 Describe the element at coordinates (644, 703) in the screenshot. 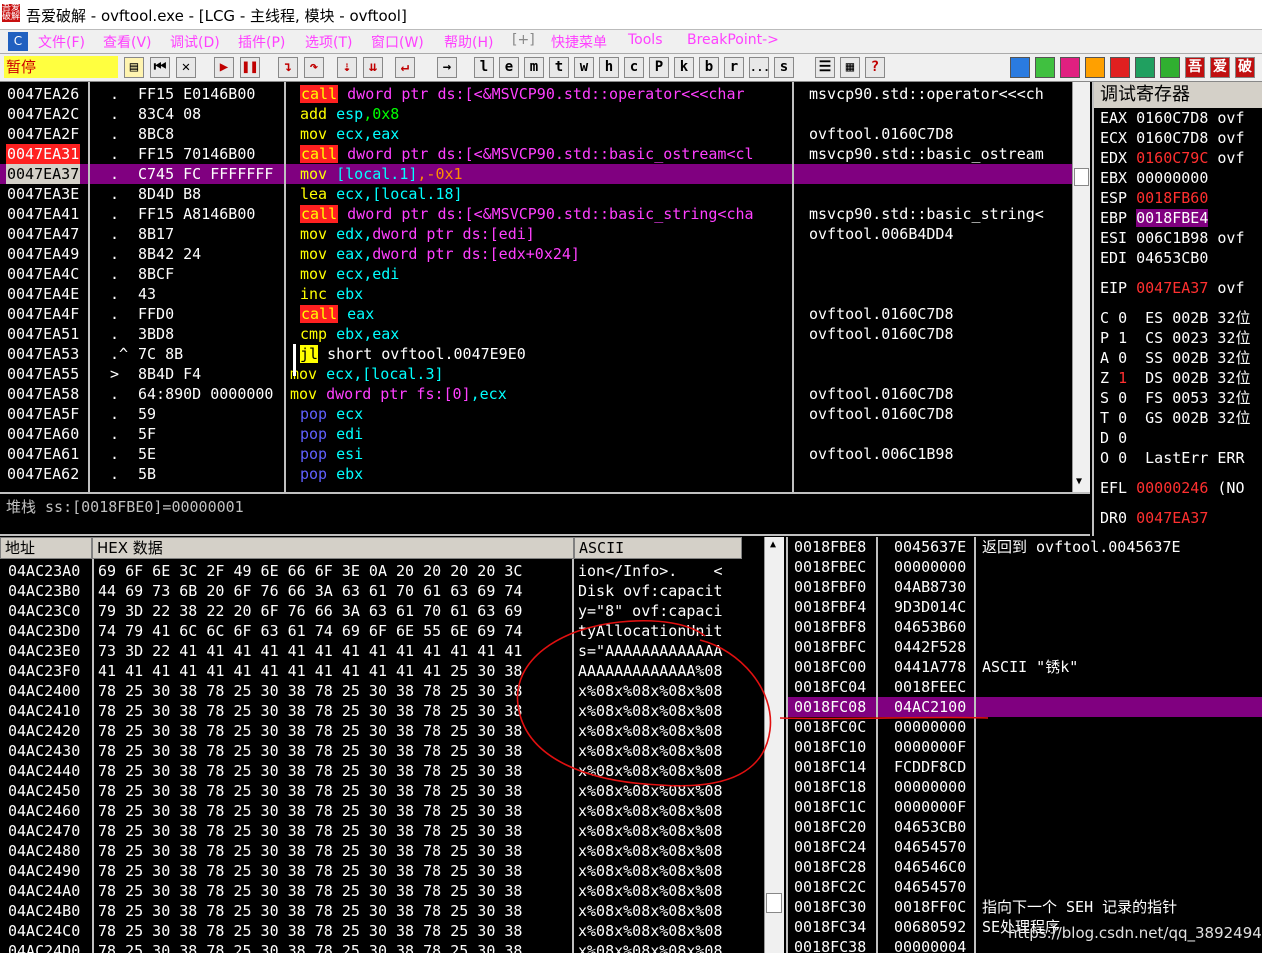

I see `annotation-circle` at that location.